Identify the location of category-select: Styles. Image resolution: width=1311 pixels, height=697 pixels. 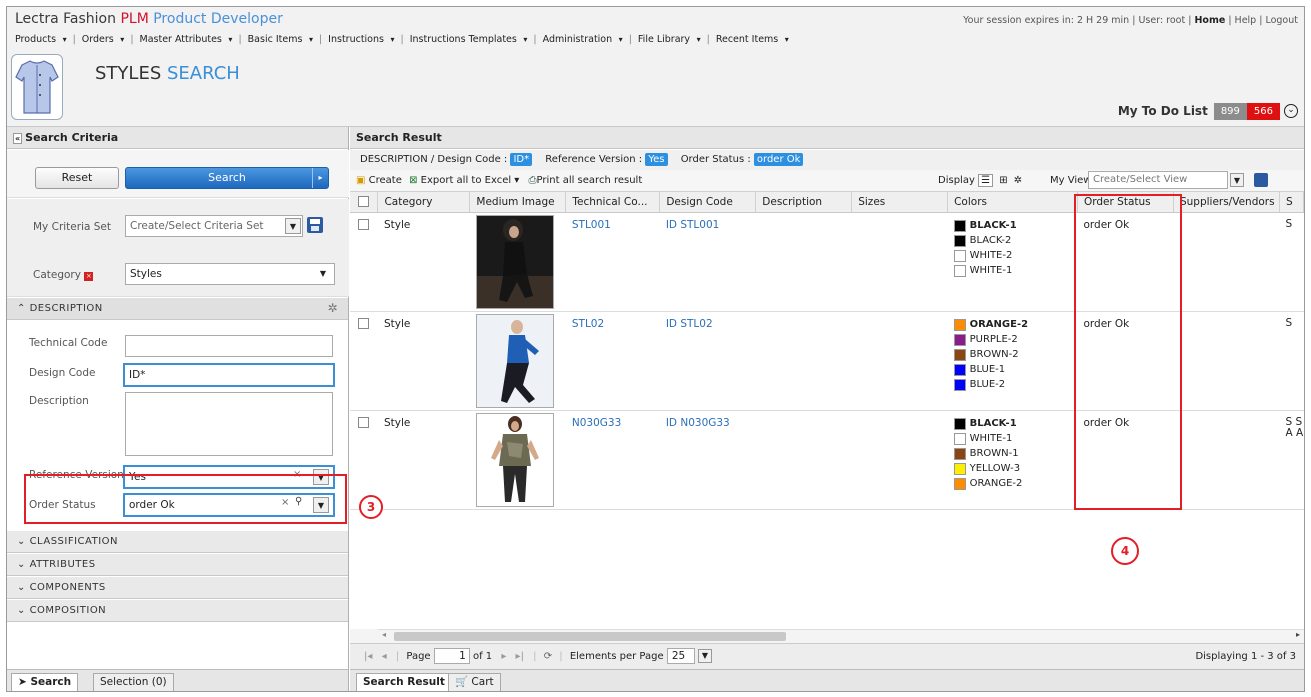
(230, 274).